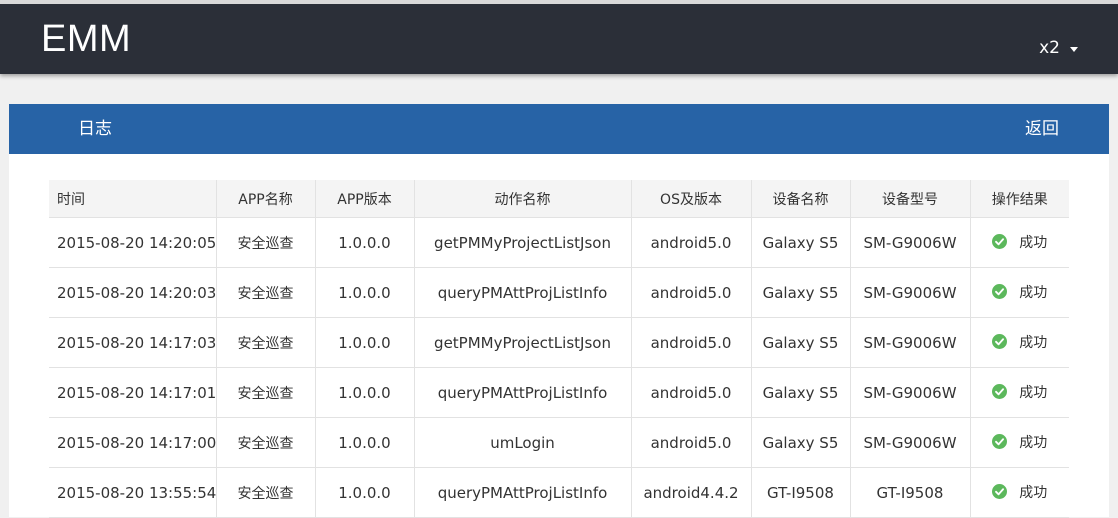 The image size is (1118, 518). What do you see at coordinates (365, 199) in the screenshot?
I see `column-header-app-version: APP版本` at bounding box center [365, 199].